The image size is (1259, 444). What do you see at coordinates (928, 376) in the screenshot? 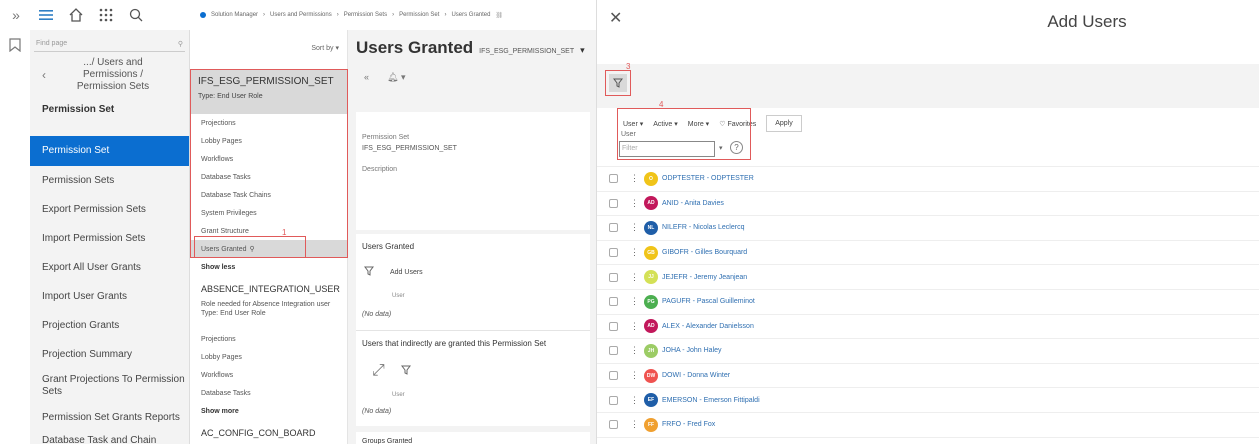
I see `user-row: ⋮ DW DOWI - Donna Winter` at bounding box center [928, 376].